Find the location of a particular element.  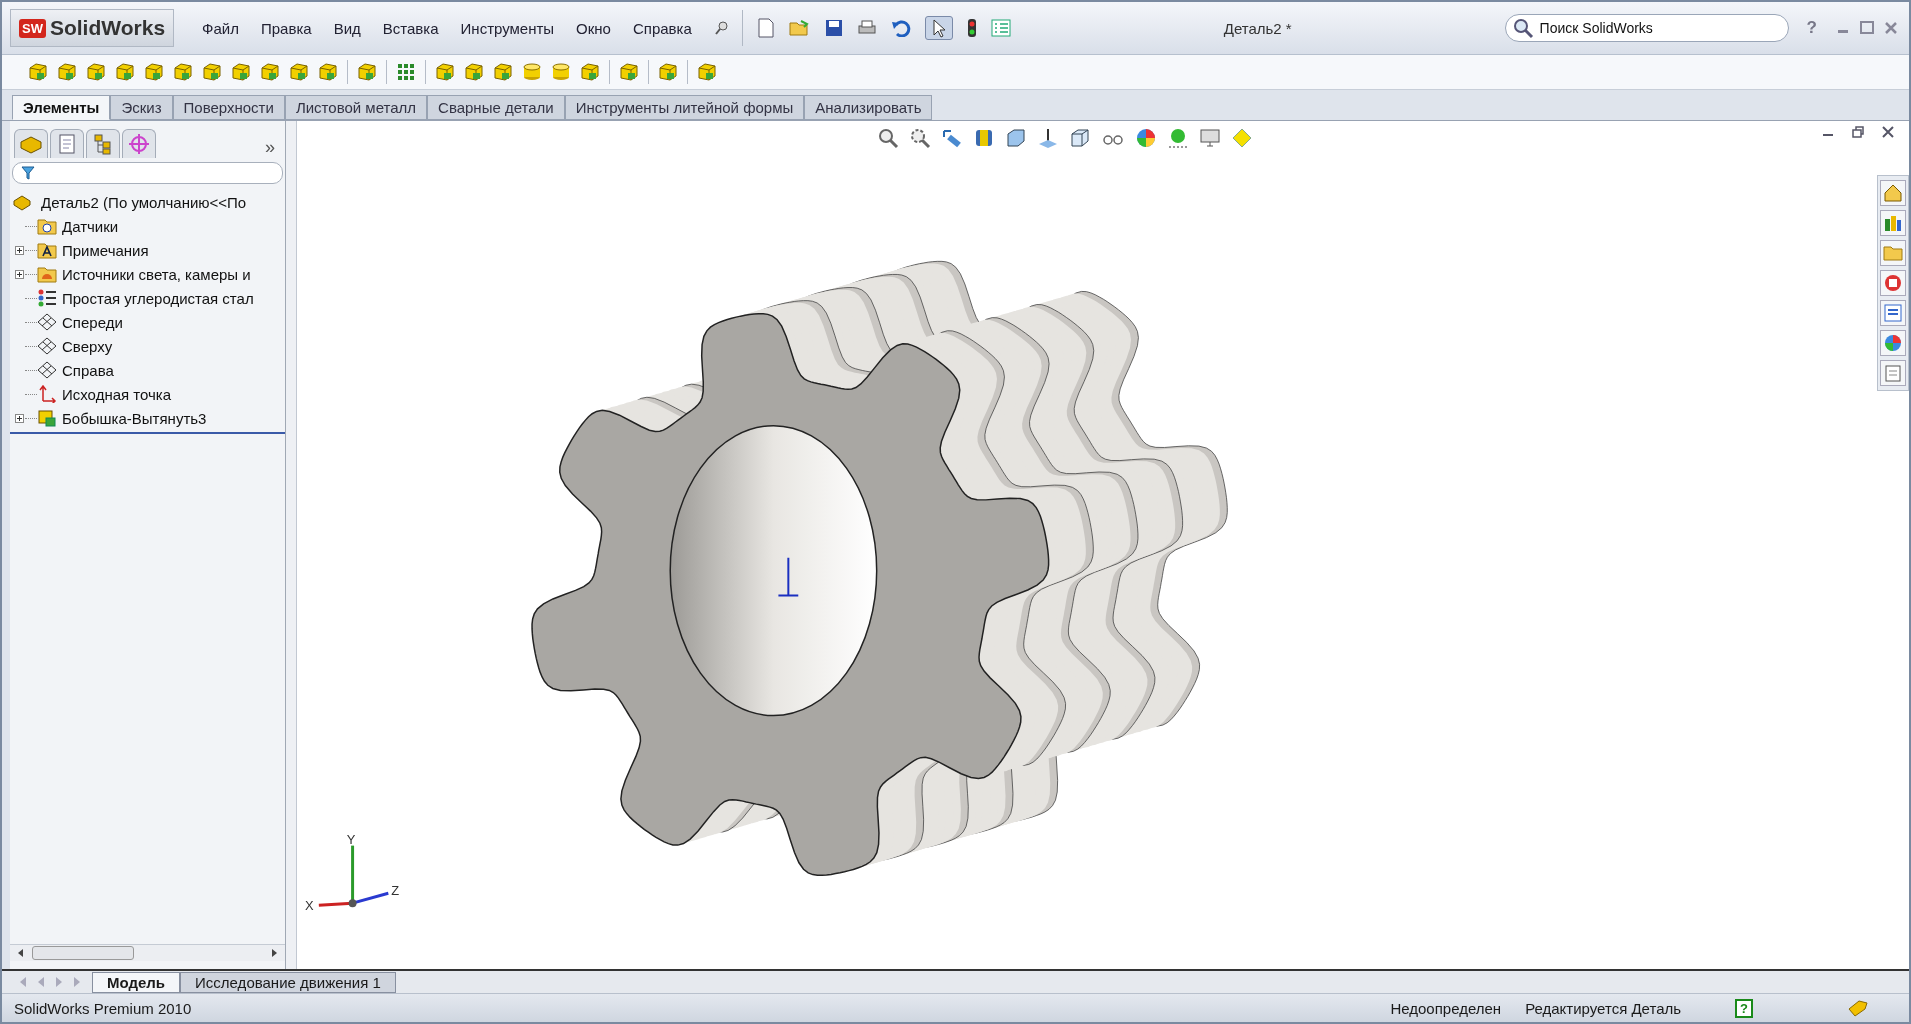

tree-item: Простая углеродистая стал is located at coordinates (158, 298).